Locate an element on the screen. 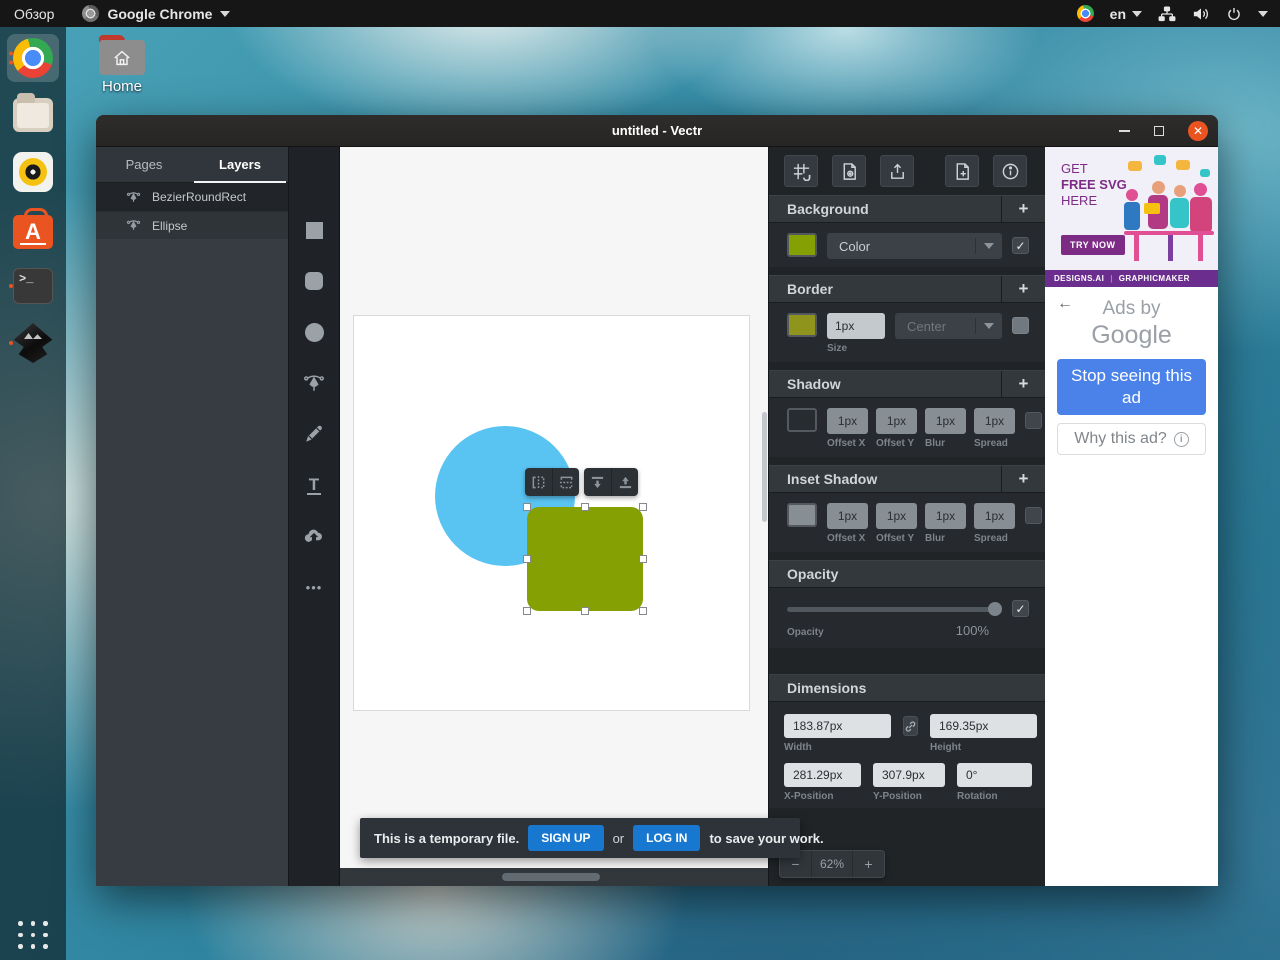  power-icon is located at coordinates (1234, 14).